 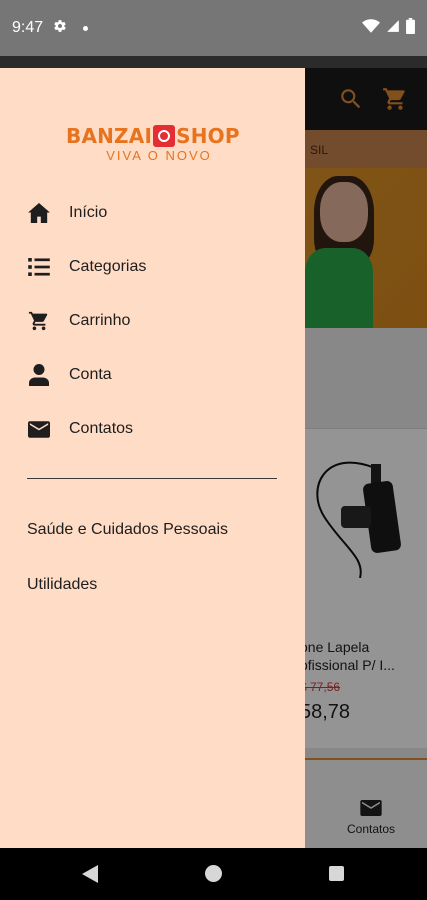 I want to click on envelope-icon, so click(x=39, y=429).